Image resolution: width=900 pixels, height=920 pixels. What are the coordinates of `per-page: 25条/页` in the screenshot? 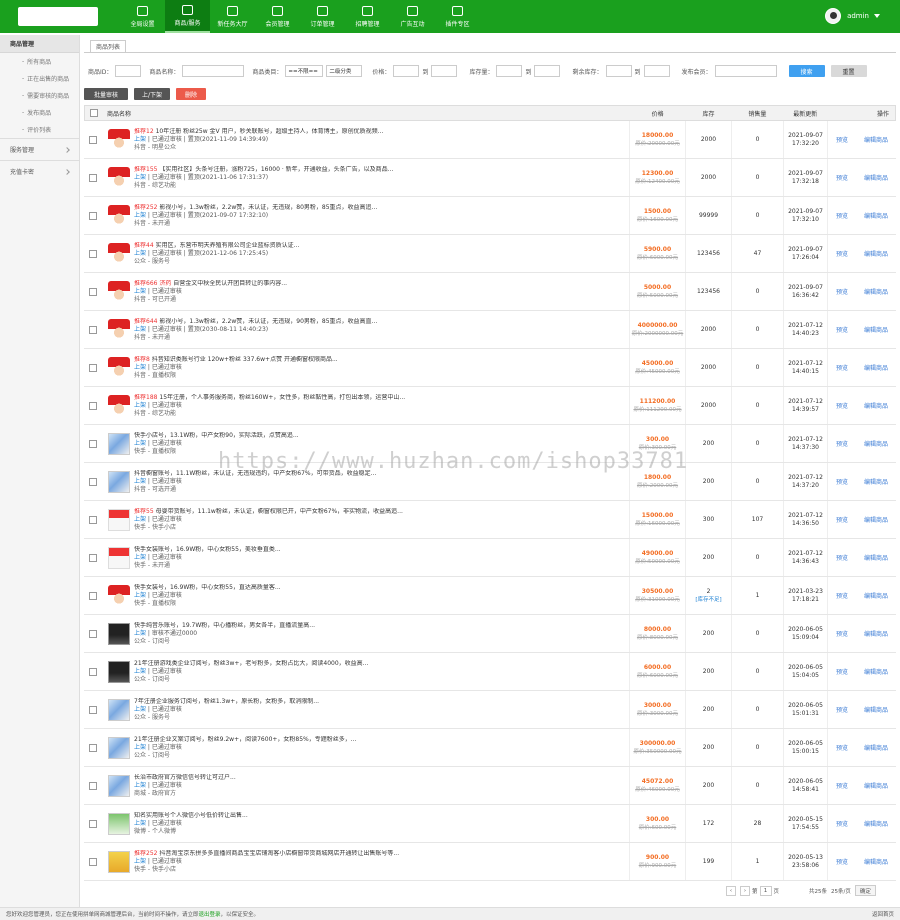 It's located at (841, 891).